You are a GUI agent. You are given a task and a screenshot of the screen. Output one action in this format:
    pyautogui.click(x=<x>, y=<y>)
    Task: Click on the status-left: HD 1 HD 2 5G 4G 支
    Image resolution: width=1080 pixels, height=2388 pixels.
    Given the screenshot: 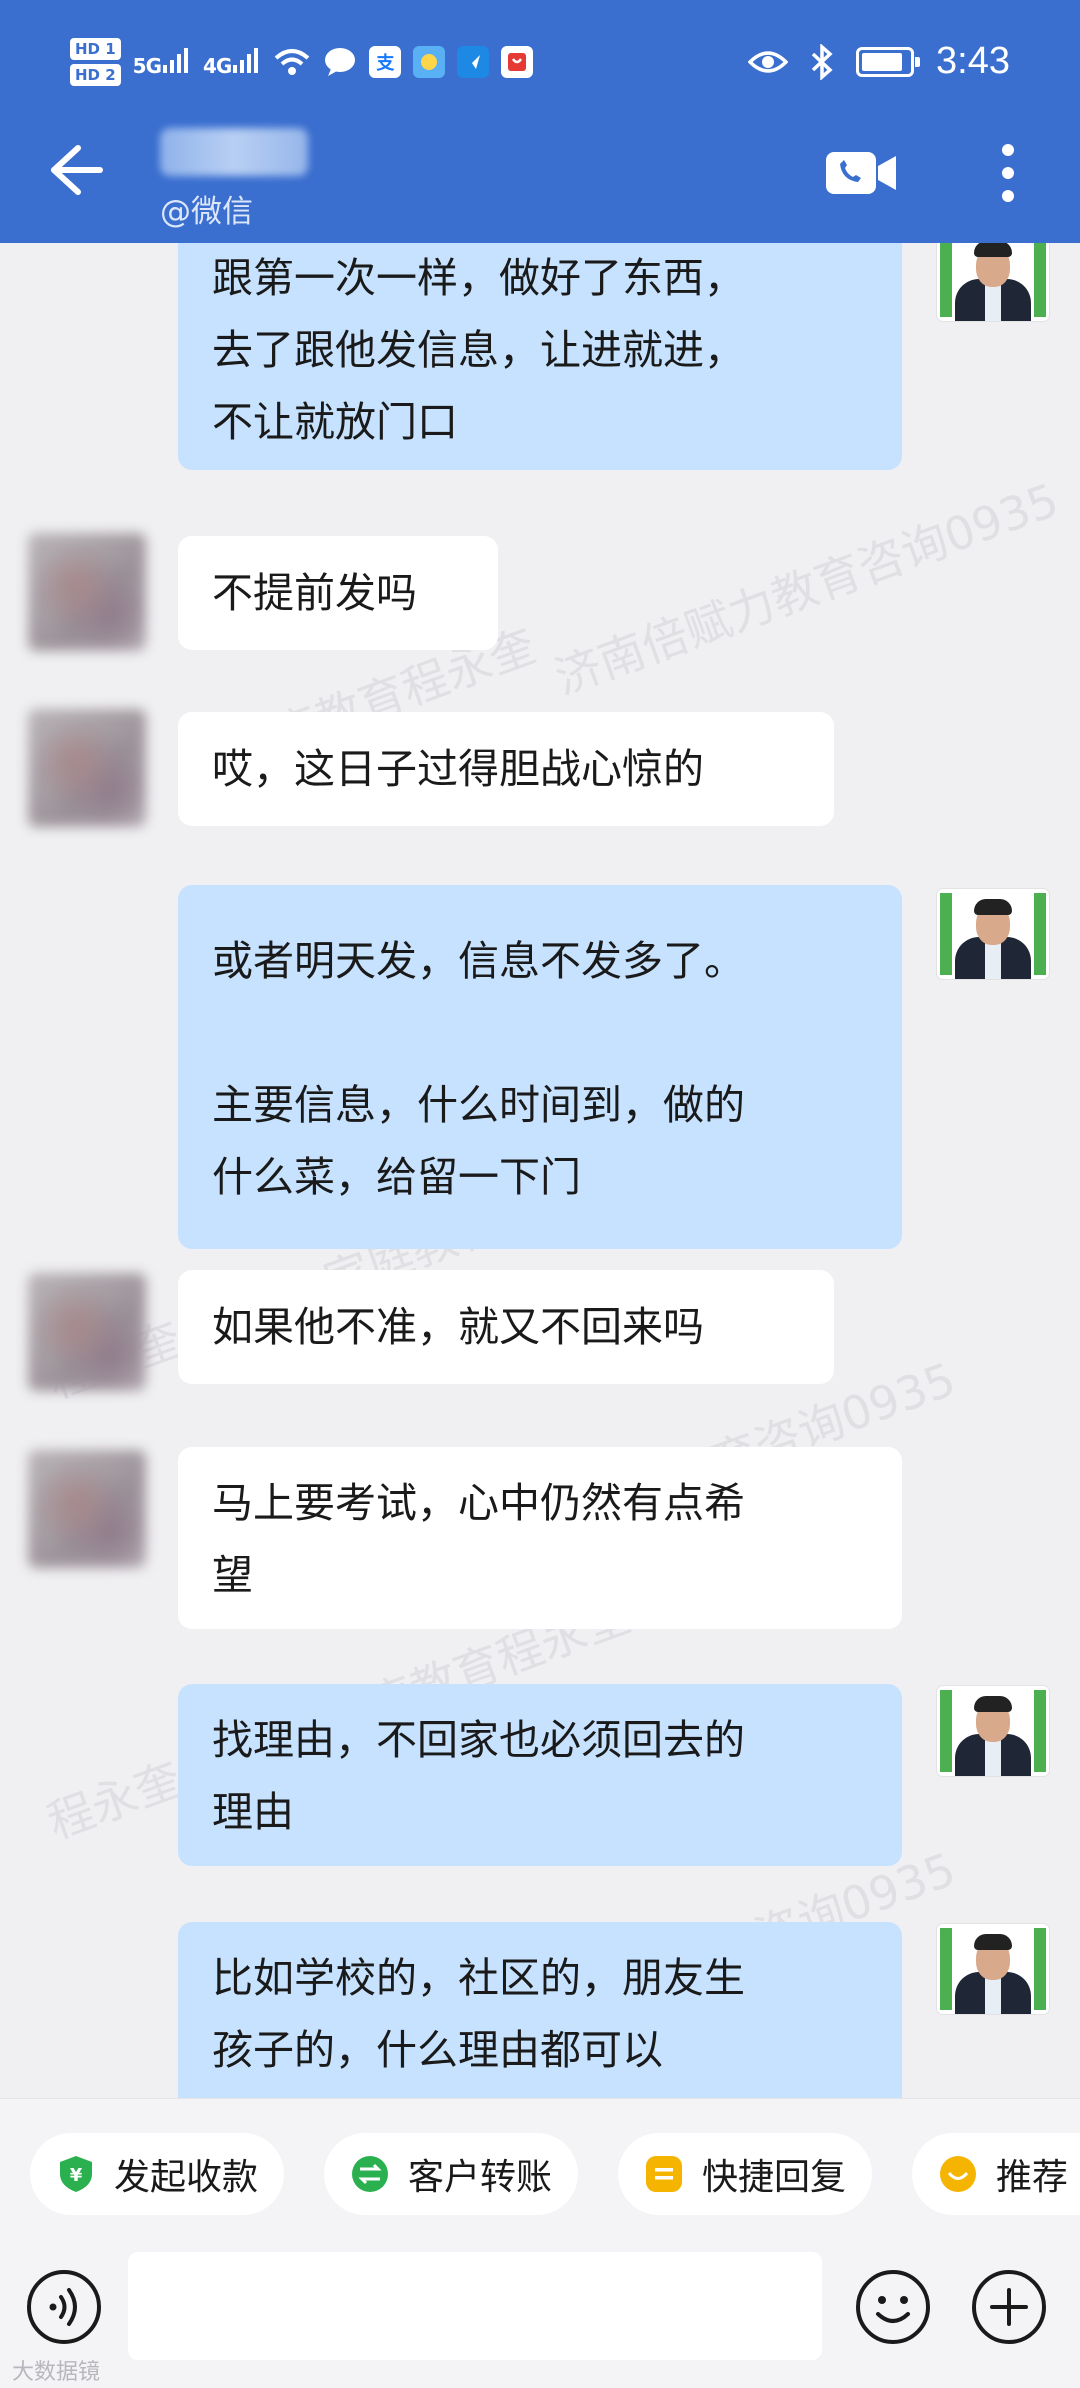 What is the action you would take?
    pyautogui.click(x=302, y=62)
    